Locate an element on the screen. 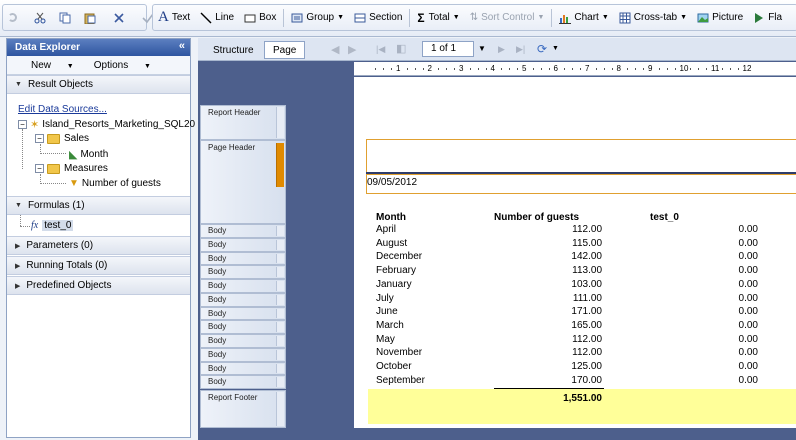  cell-month: May is located at coordinates (385, 339).